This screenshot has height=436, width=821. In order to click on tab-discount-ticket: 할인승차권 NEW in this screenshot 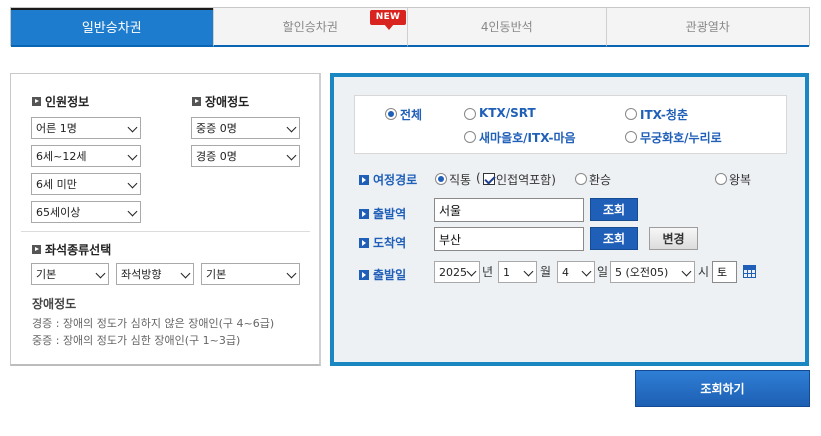, I will do `click(311, 27)`.